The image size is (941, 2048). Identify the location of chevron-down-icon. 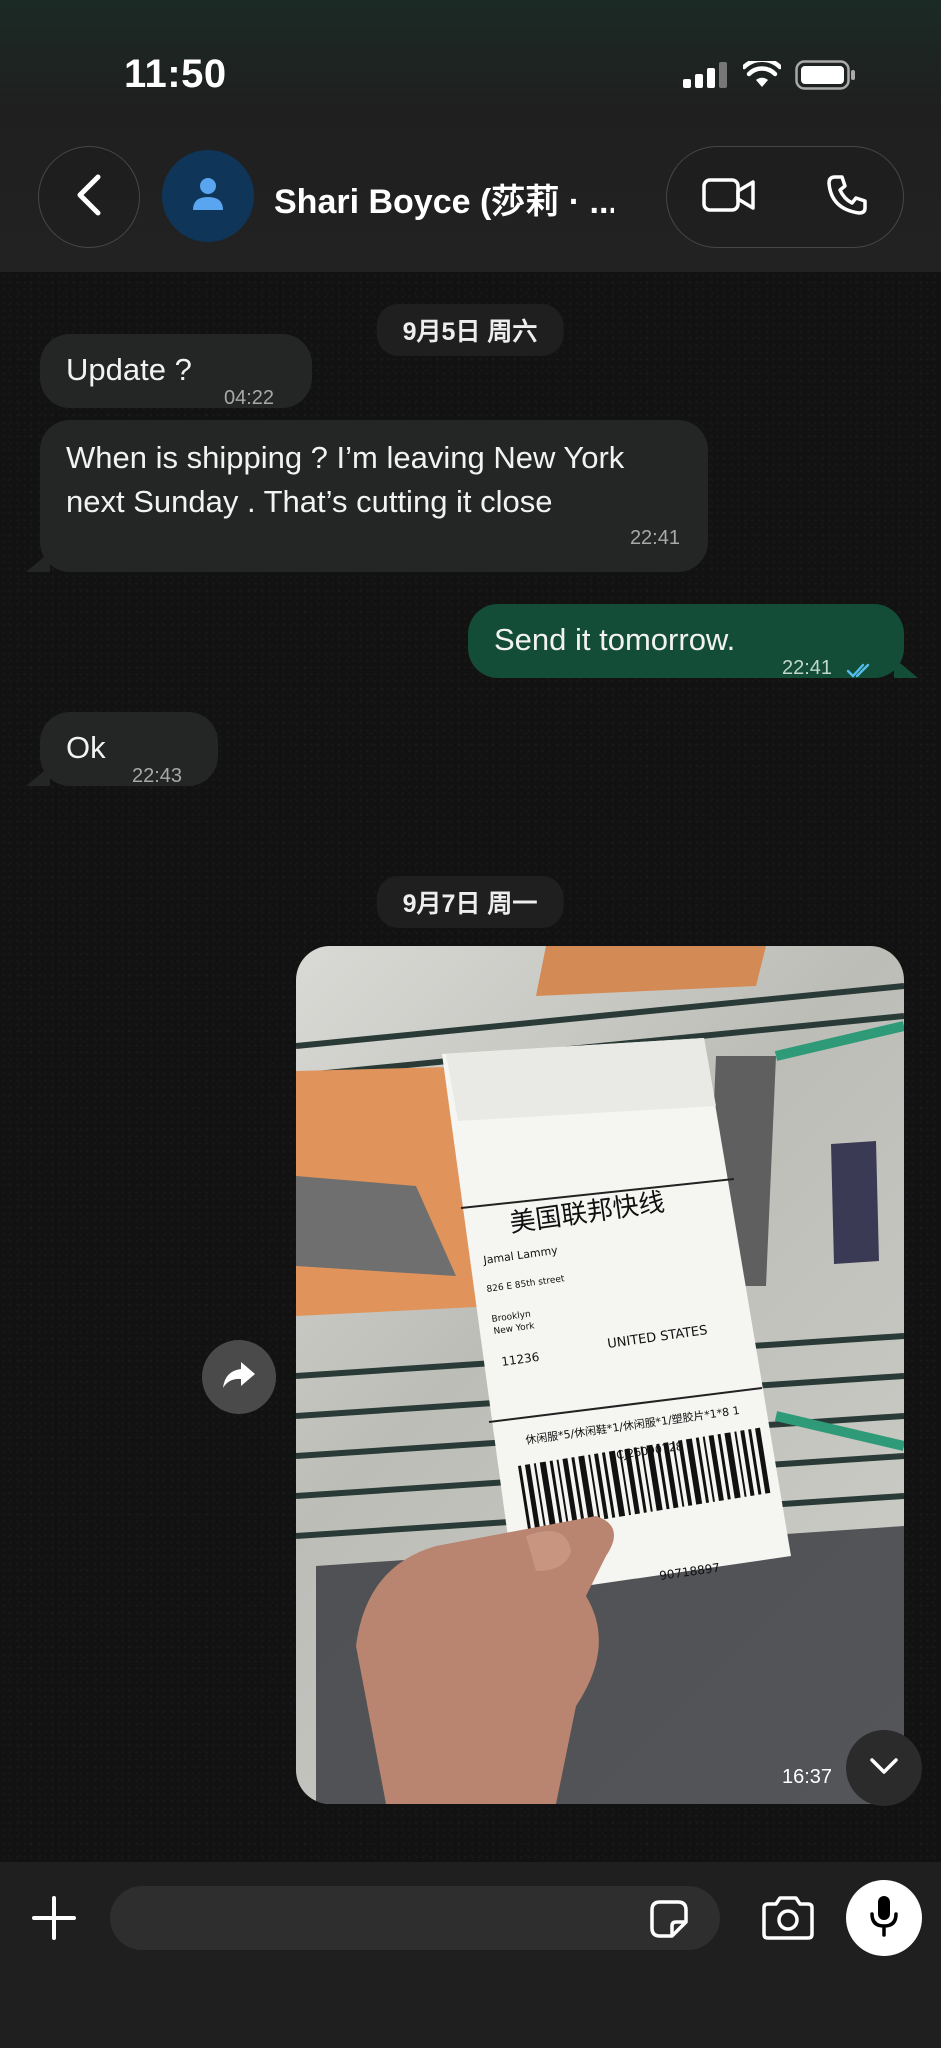
(884, 1768).